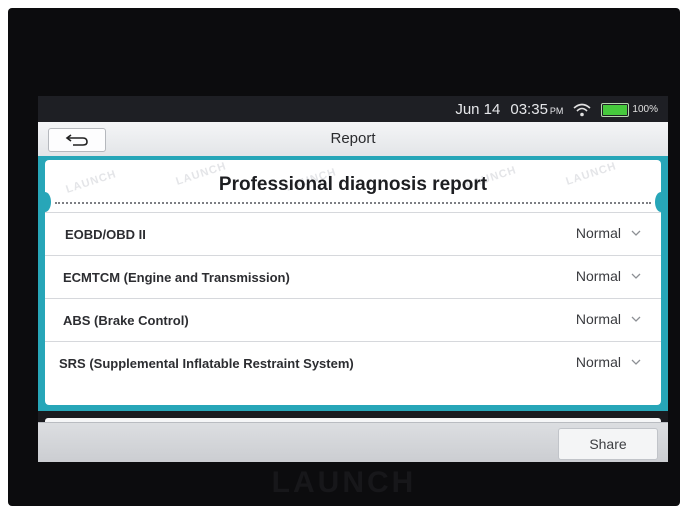 The image size is (688, 514). I want to click on page-title: Report, so click(353, 138).